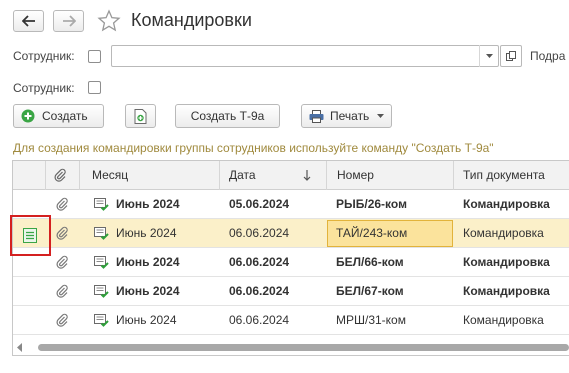 This screenshot has height=373, width=569. I want to click on create-button-label: Создать, so click(65, 116).